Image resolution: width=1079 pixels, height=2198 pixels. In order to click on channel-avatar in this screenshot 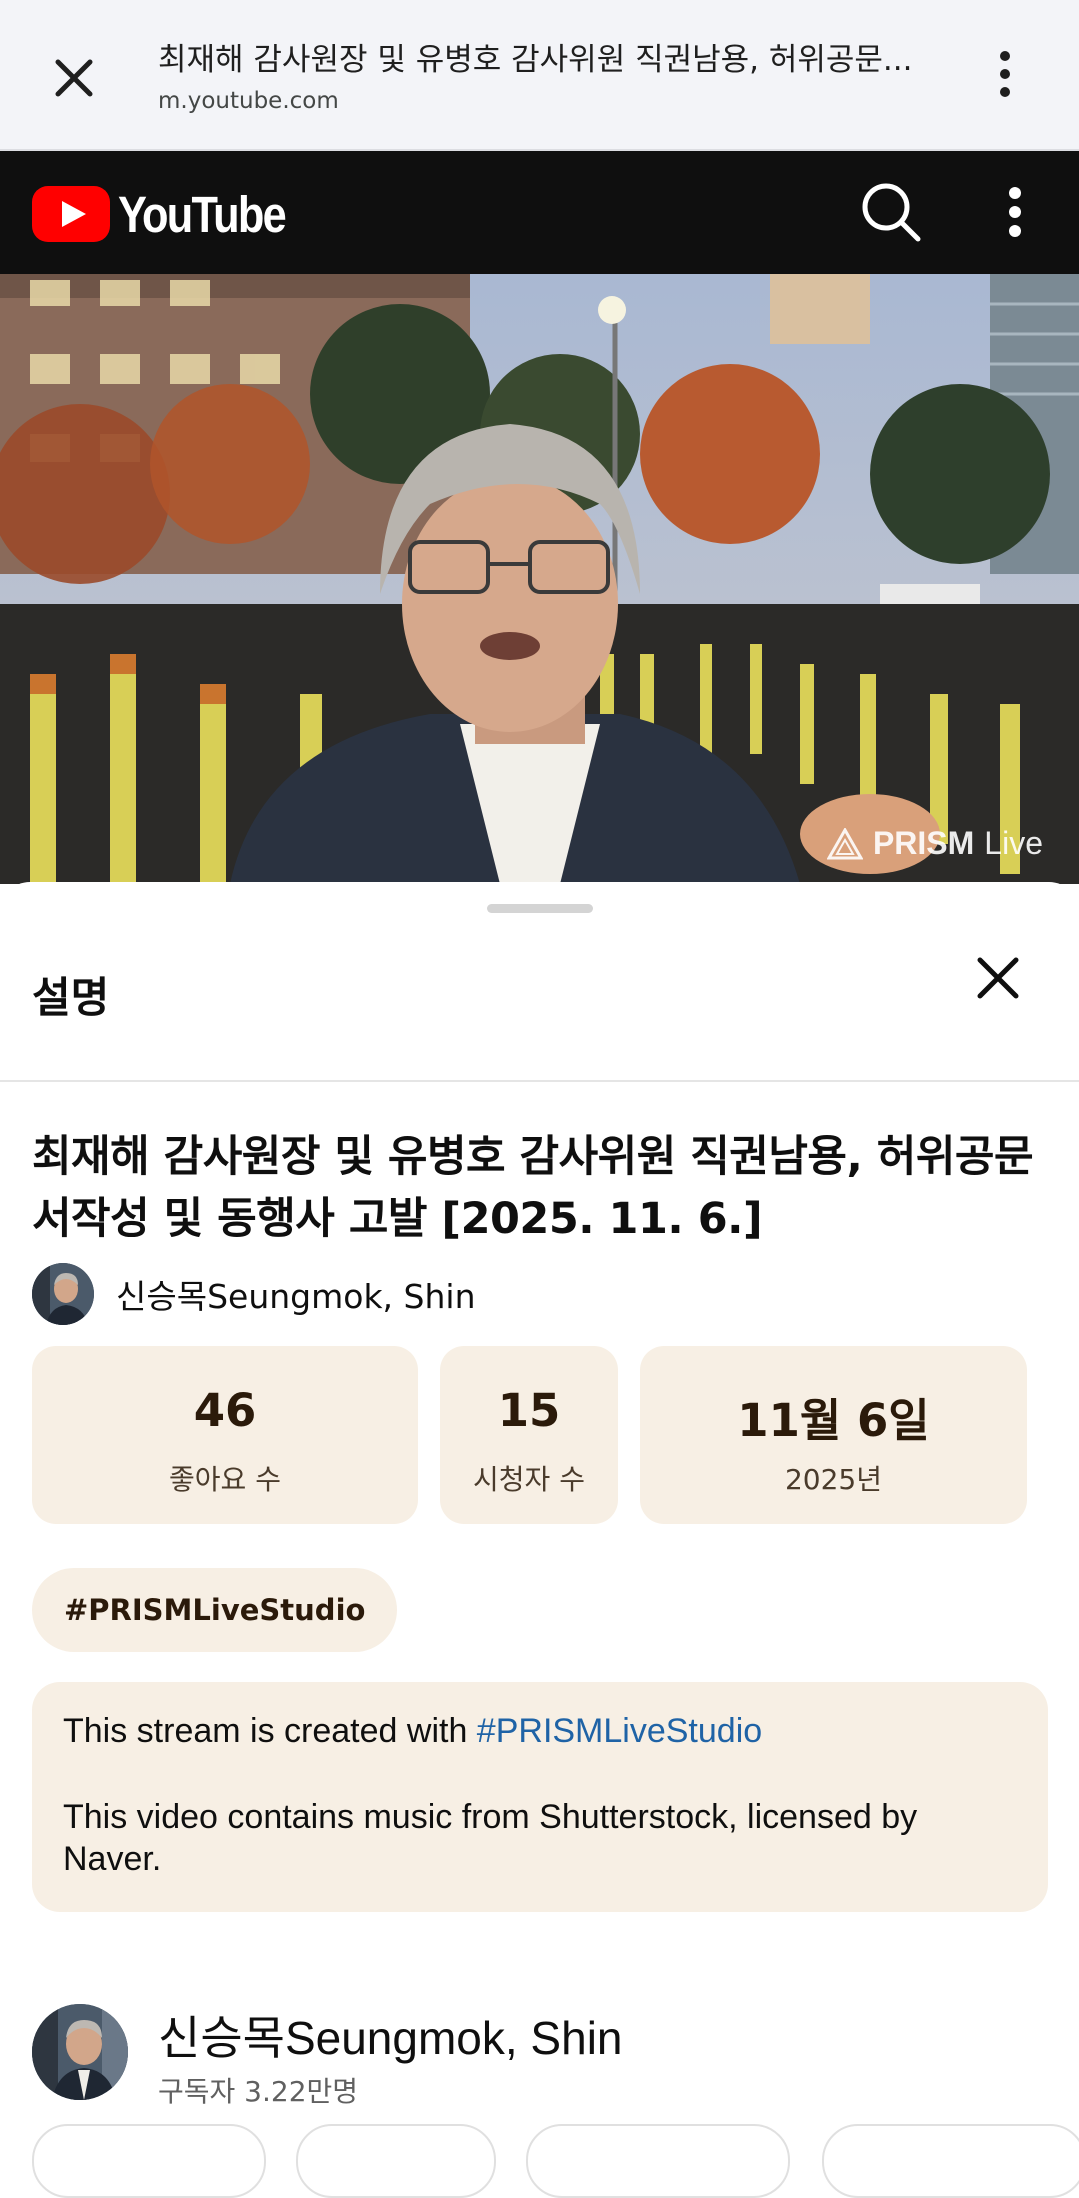, I will do `click(80, 2052)`.